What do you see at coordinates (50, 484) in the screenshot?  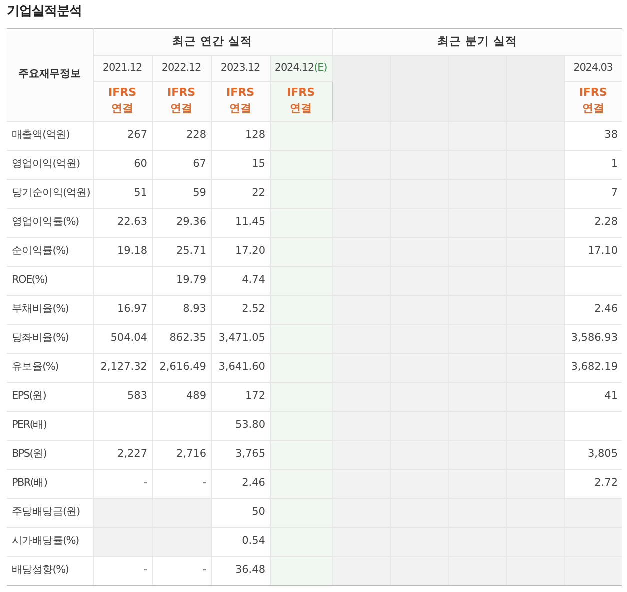 I see `row-label: PBR(배)` at bounding box center [50, 484].